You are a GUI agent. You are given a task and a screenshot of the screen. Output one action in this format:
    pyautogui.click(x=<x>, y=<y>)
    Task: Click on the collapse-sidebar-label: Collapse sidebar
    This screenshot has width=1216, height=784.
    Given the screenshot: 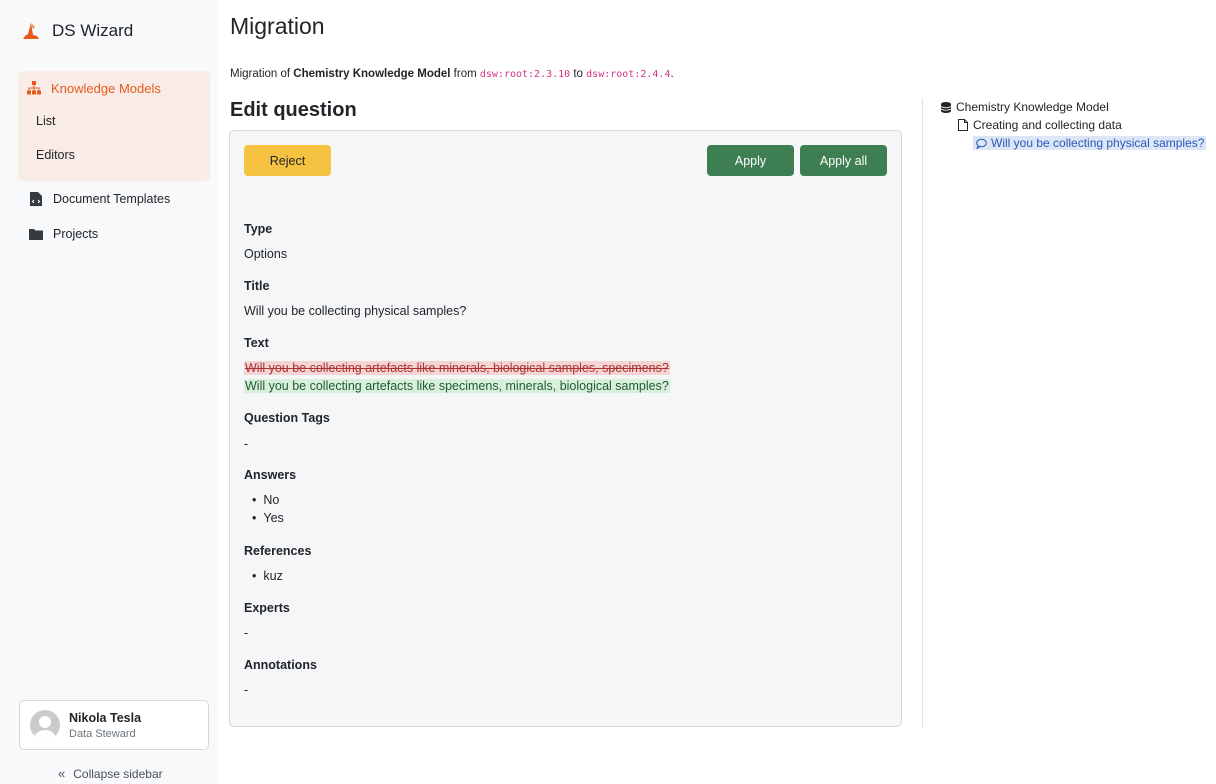 What is the action you would take?
    pyautogui.click(x=118, y=773)
    